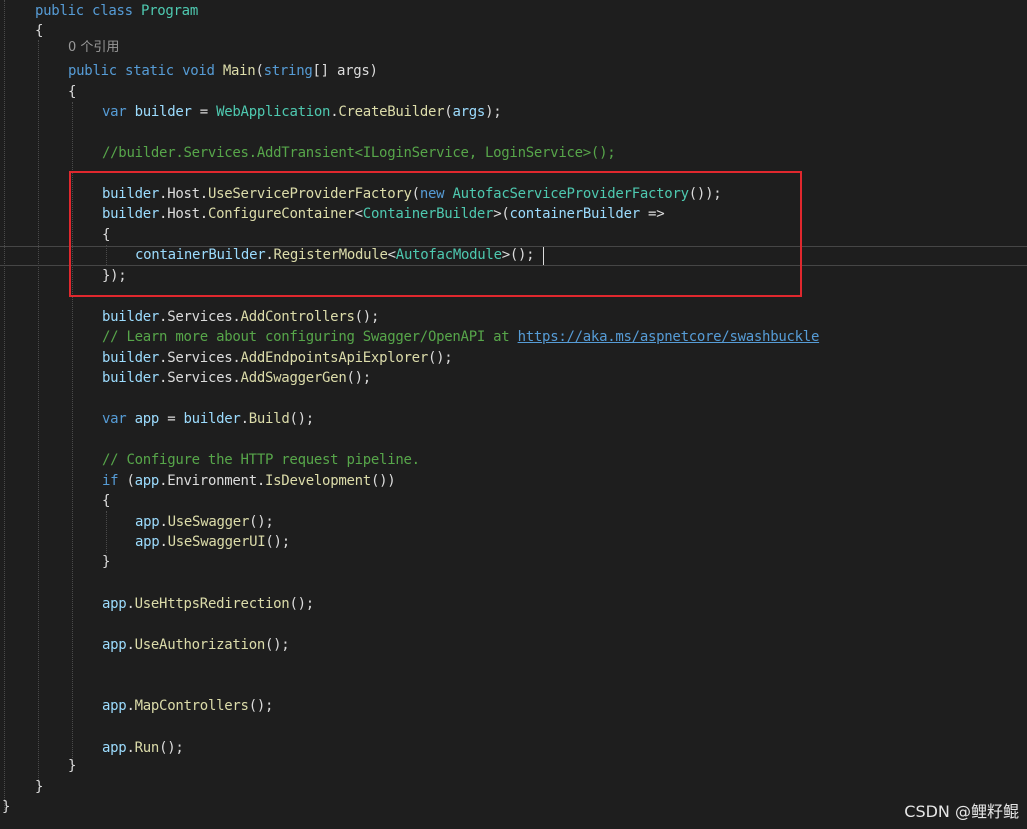 The image size is (1027, 829). I want to click on watermark: CSDN @鲤籽鲲, so click(961, 811).